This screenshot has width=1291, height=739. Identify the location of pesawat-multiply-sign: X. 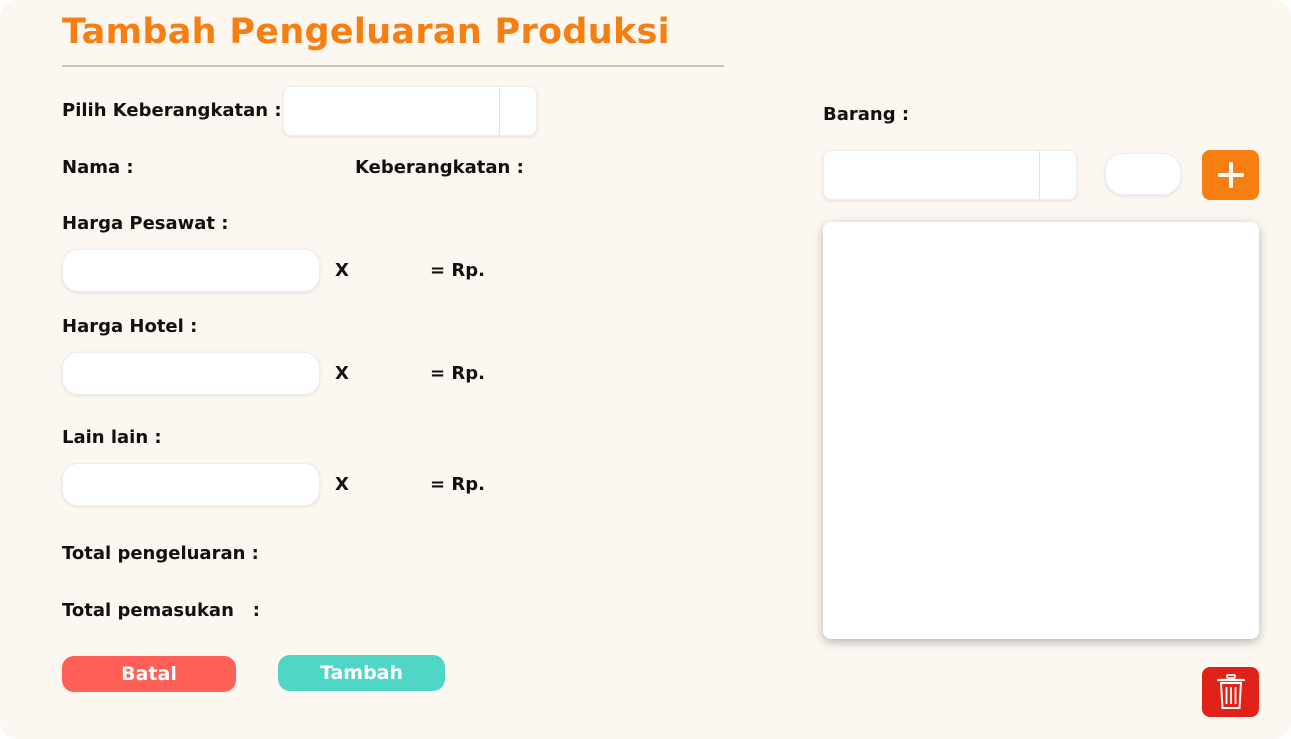
(342, 270).